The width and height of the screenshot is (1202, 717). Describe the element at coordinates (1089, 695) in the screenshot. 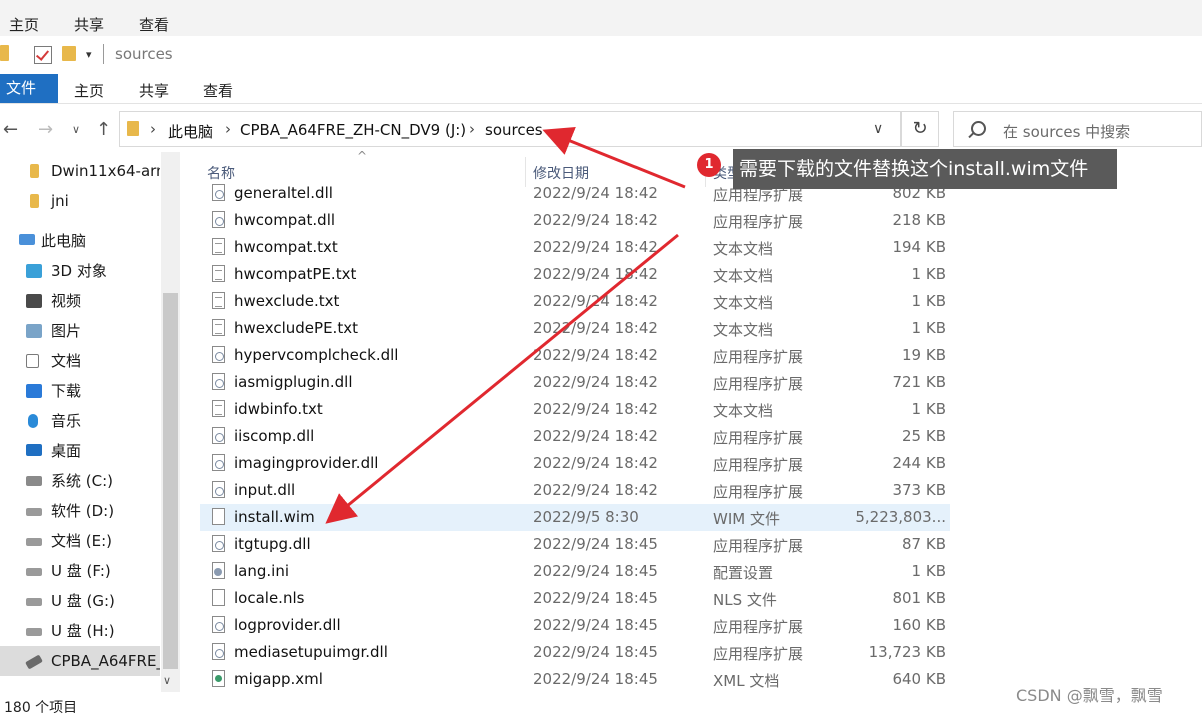

I see `watermark: CSDN @飘雪，飘雪` at that location.